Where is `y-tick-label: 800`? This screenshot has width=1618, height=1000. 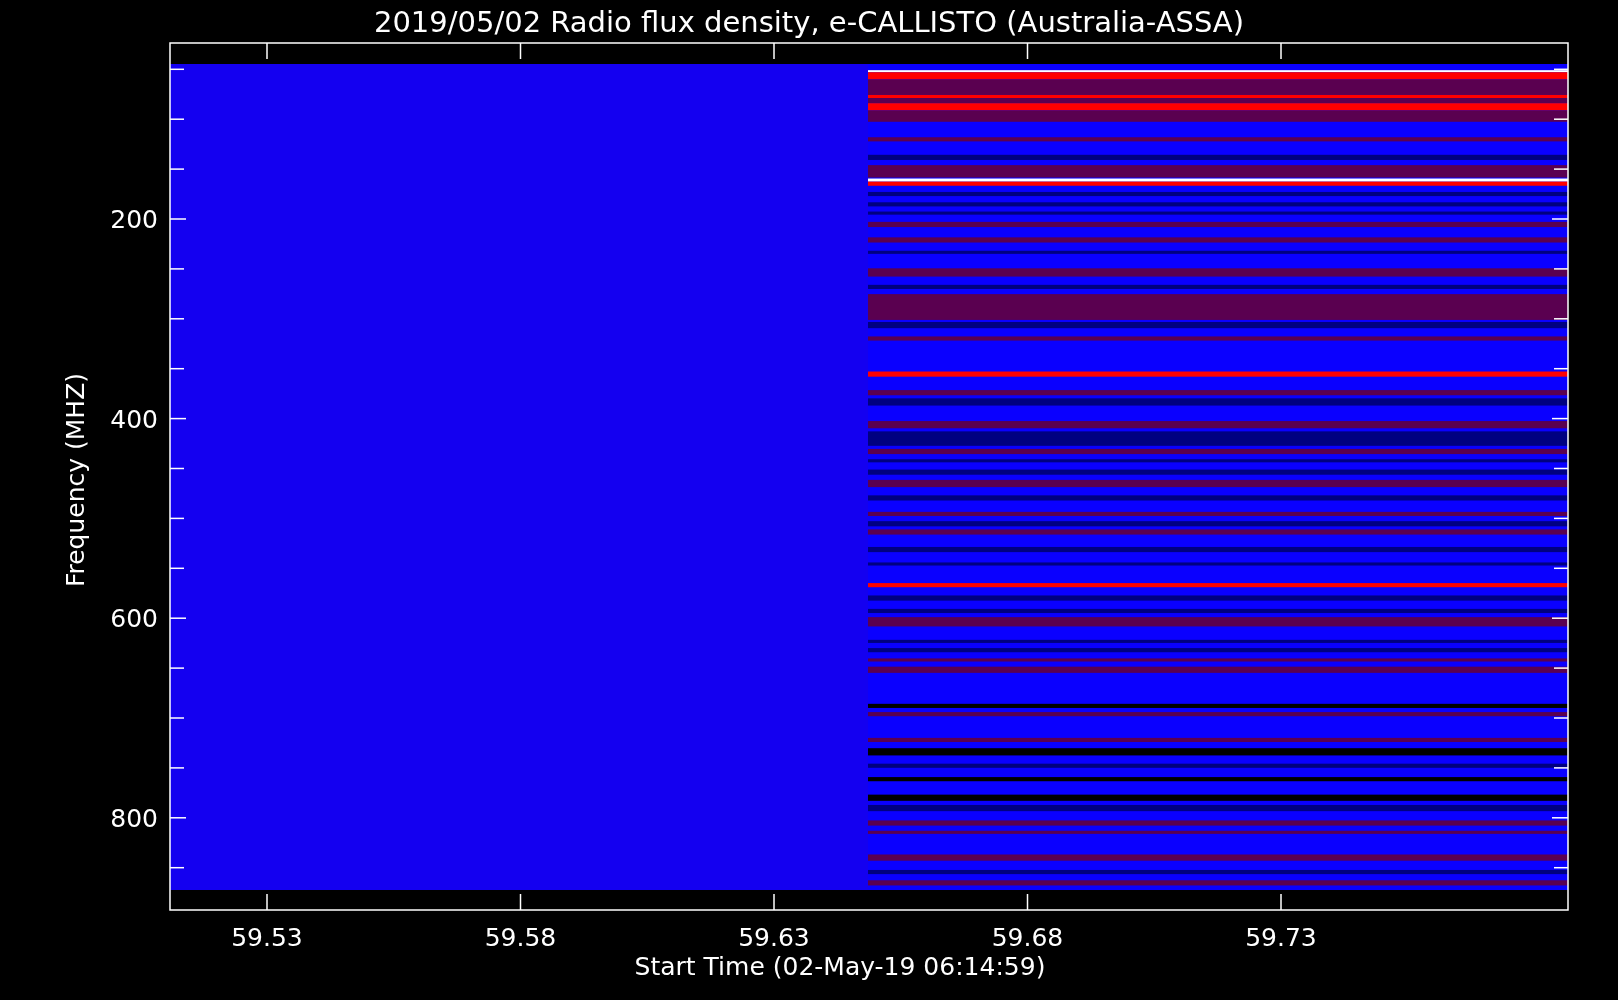 y-tick-label: 800 is located at coordinates (134, 818).